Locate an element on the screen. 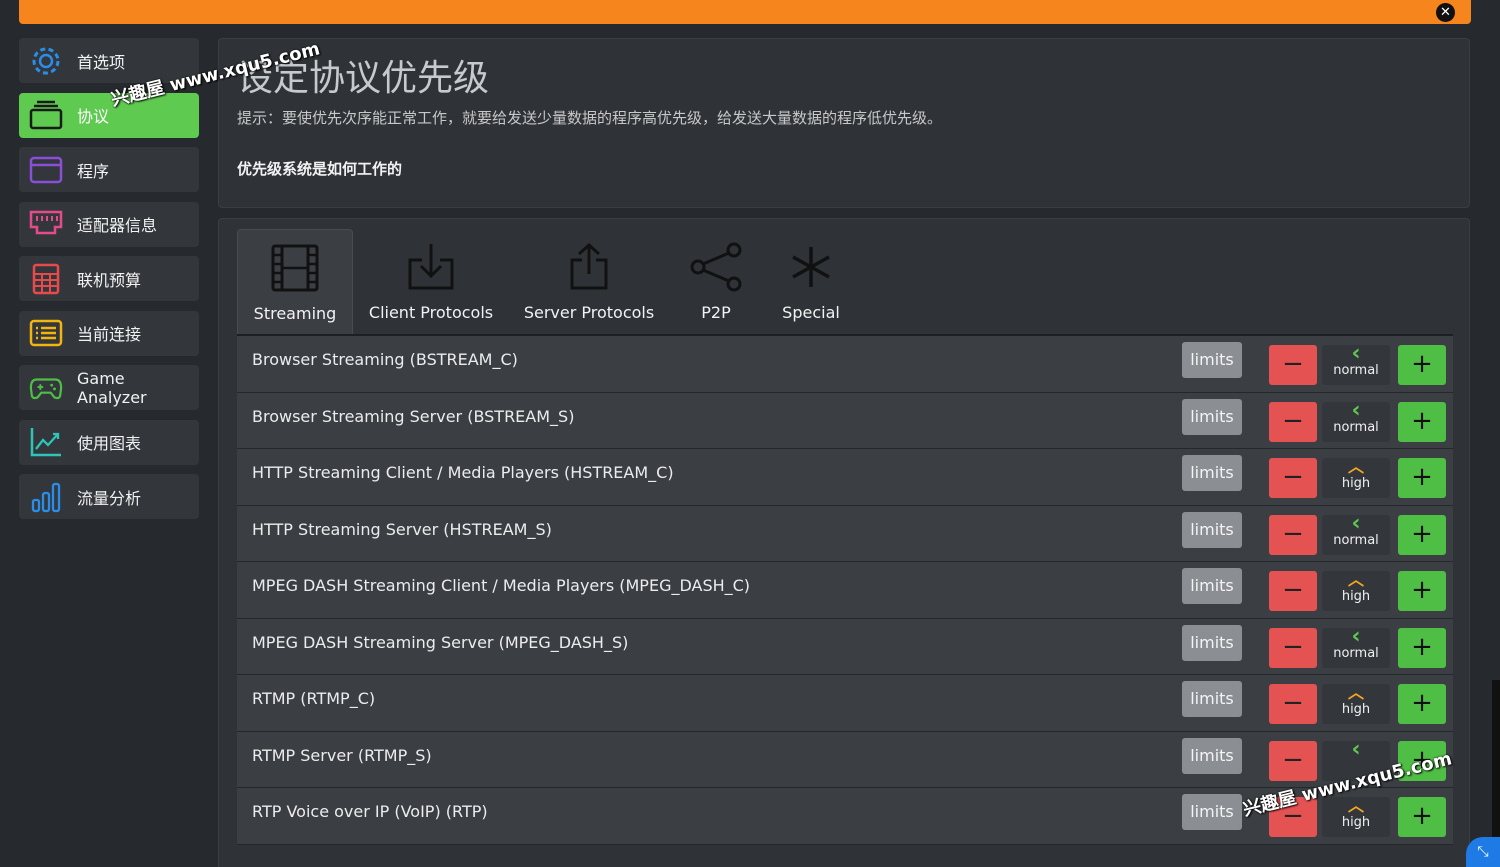  sidebar-item-label: 流量分析 is located at coordinates (109, 498).